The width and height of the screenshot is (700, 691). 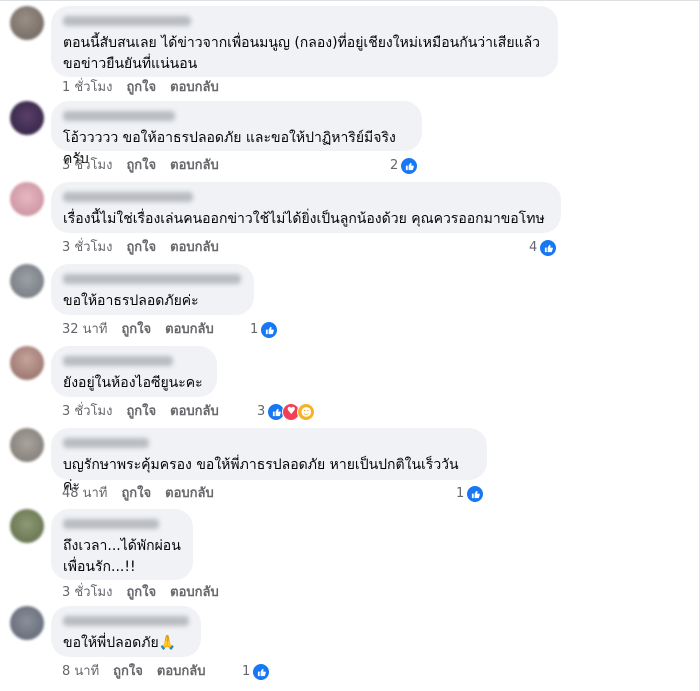 I want to click on comment-actions: 1 ชั่วโมง ถูกใจ ตอบกลับ, so click(x=147, y=88).